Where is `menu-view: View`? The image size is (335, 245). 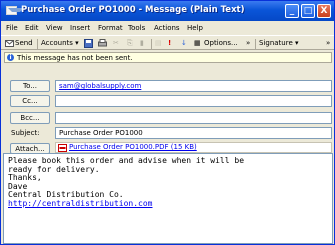 menu-view: View is located at coordinates (54, 28).